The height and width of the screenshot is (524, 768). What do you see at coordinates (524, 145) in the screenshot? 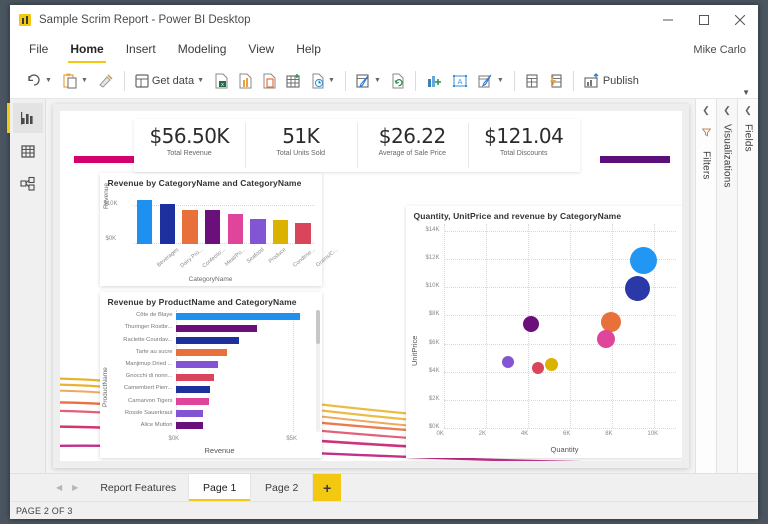
I see `kpi-card-total-discounts: $121.04 Total Discounts` at bounding box center [524, 145].